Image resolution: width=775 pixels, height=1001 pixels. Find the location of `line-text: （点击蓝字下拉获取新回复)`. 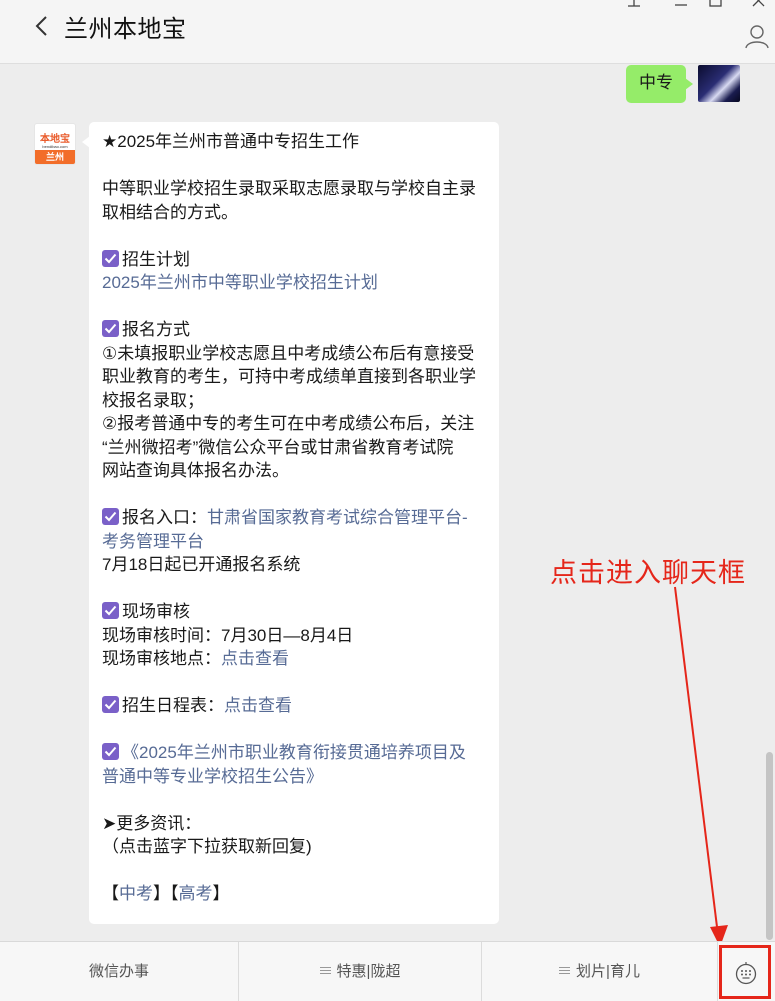

line-text: （点击蓝字下拉获取新回复) is located at coordinates (207, 846).